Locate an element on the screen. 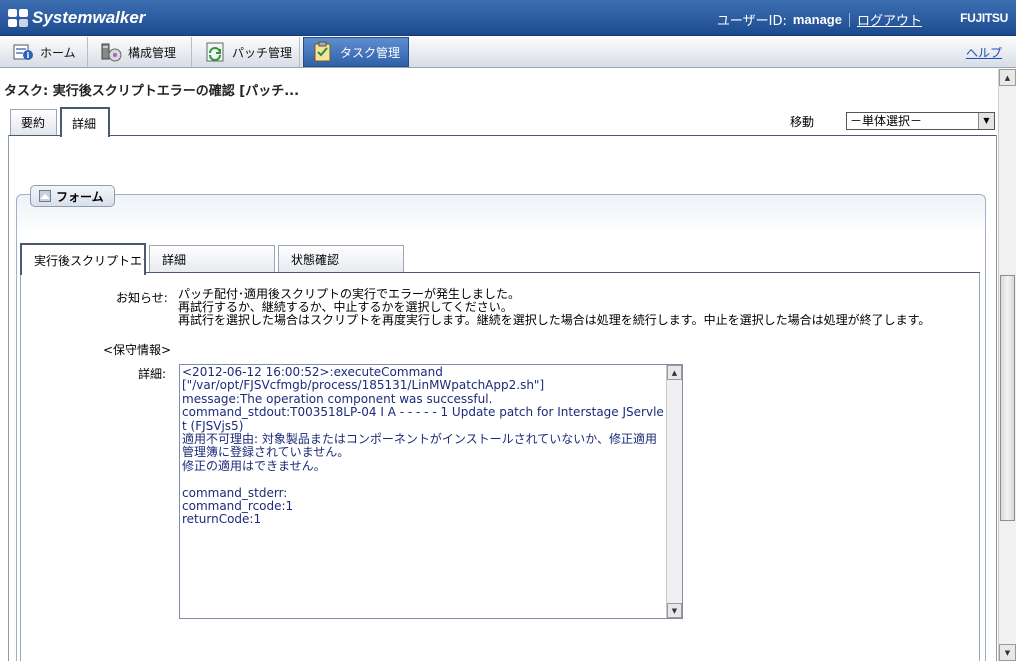  tab-form-detail: 詳細 is located at coordinates (212, 259).